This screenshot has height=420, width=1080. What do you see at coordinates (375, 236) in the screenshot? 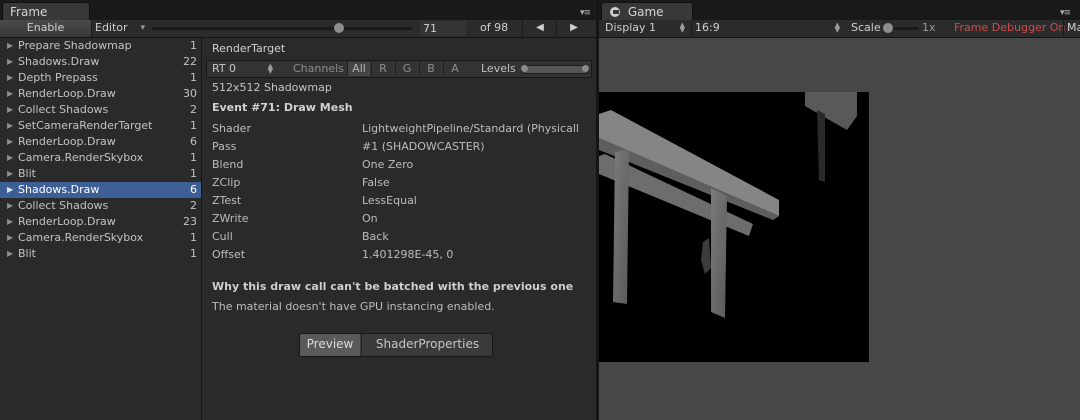
I see `property-value: Back` at bounding box center [375, 236].